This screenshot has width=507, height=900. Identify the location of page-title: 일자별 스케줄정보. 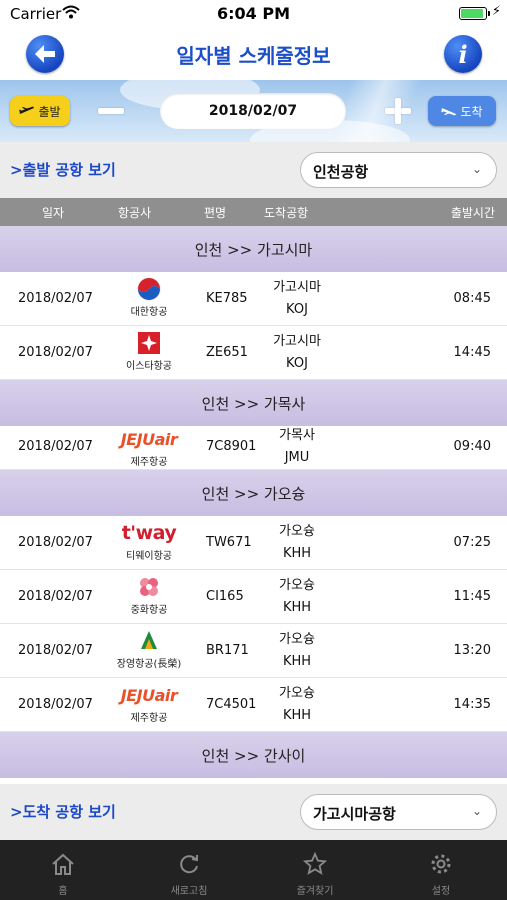
(253, 56).